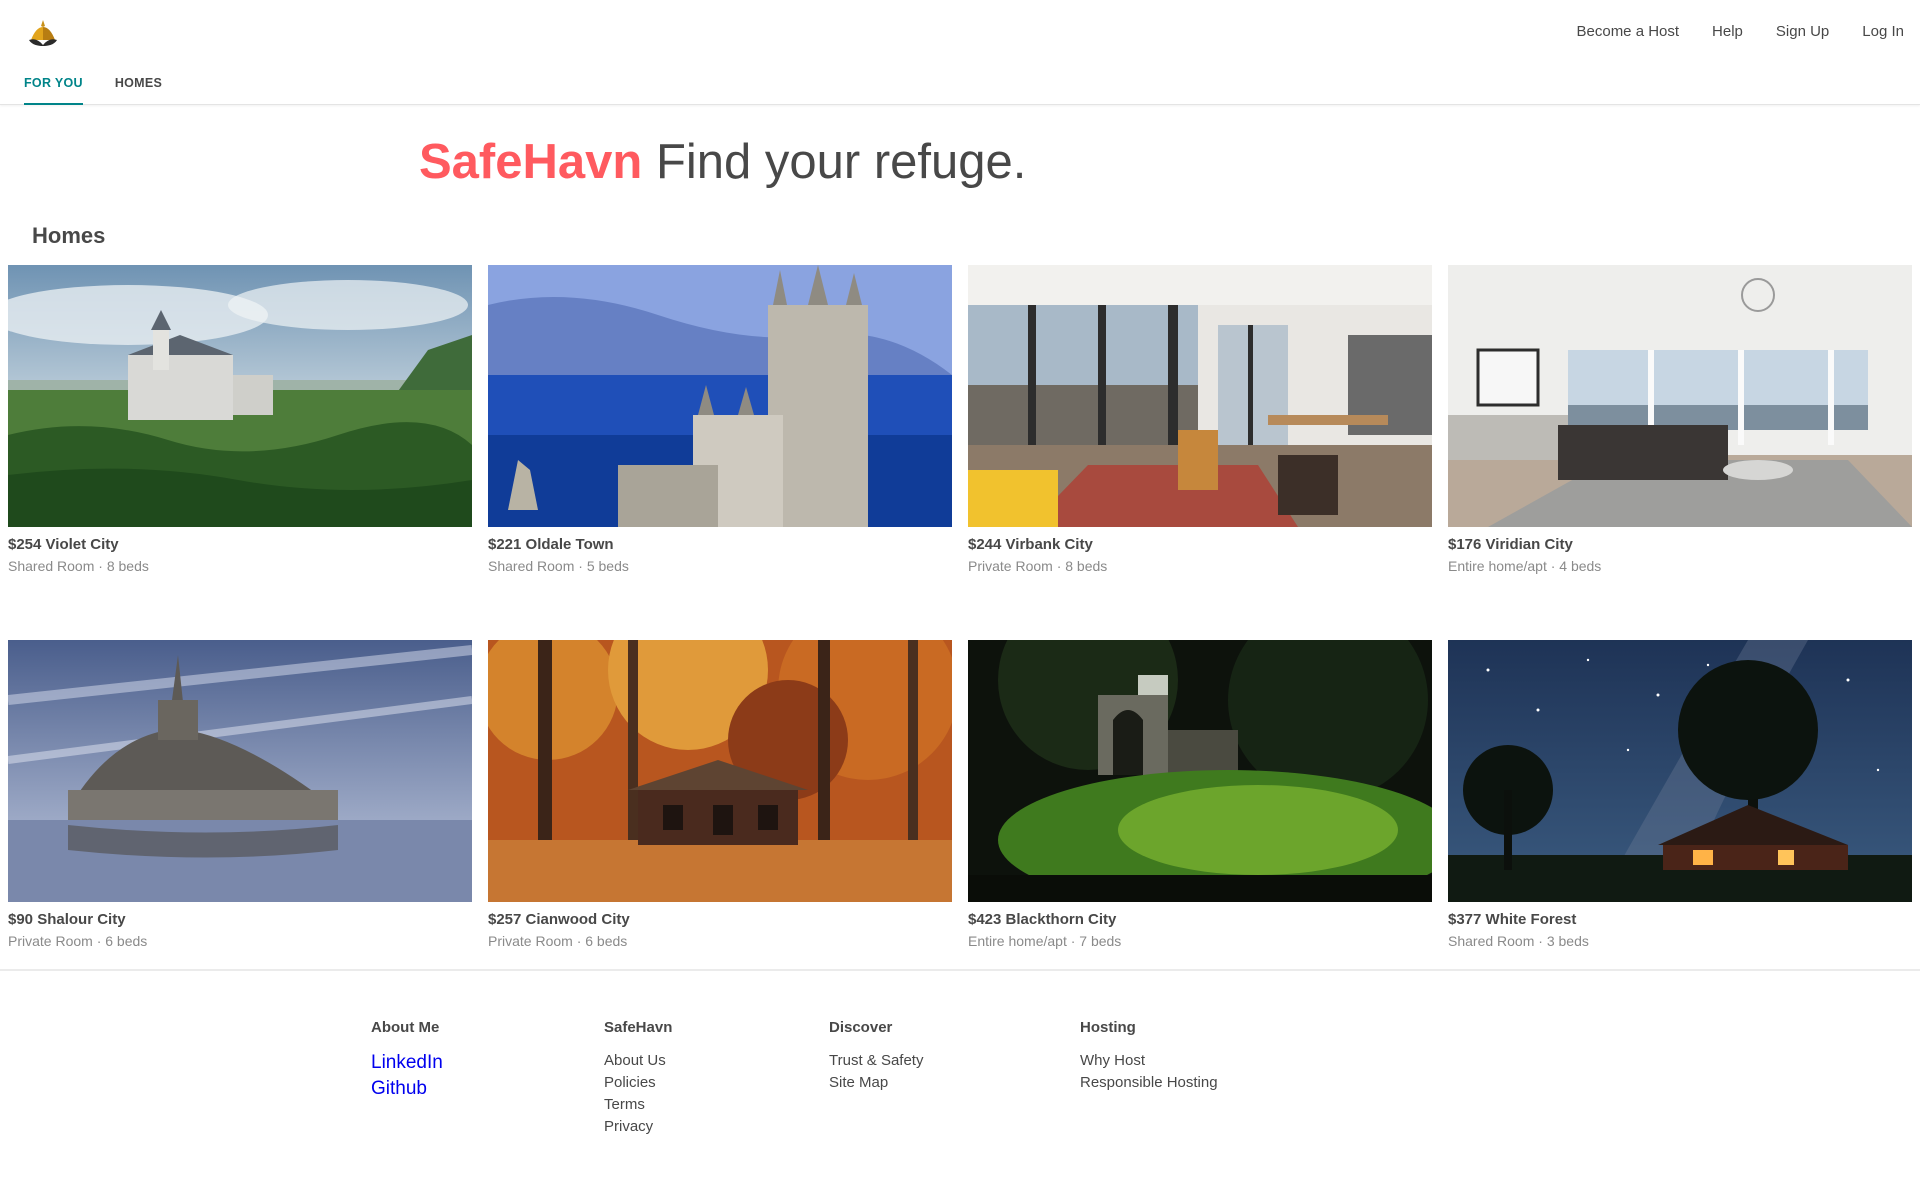 Image resolution: width=1920 pixels, height=1191 pixels. I want to click on logo-icon, so click(43, 33).